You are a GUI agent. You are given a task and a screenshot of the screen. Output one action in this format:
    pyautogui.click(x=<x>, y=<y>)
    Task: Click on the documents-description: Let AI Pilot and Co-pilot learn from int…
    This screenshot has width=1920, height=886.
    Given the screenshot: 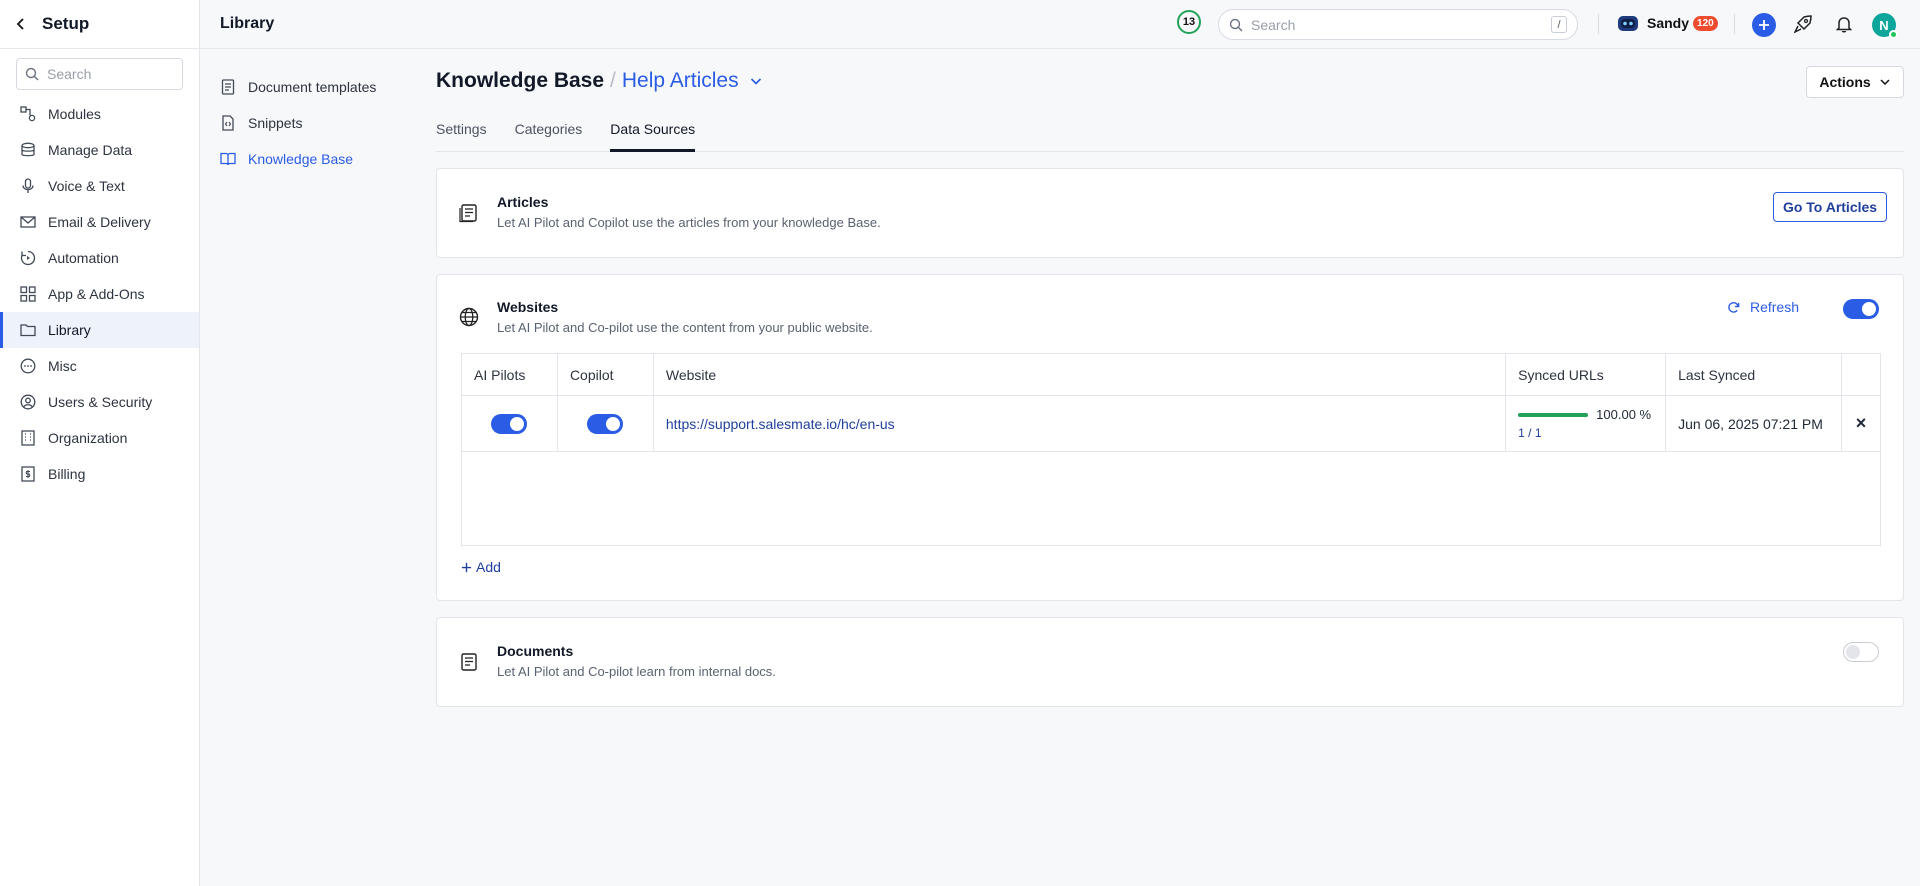 What is the action you would take?
    pyautogui.click(x=636, y=671)
    